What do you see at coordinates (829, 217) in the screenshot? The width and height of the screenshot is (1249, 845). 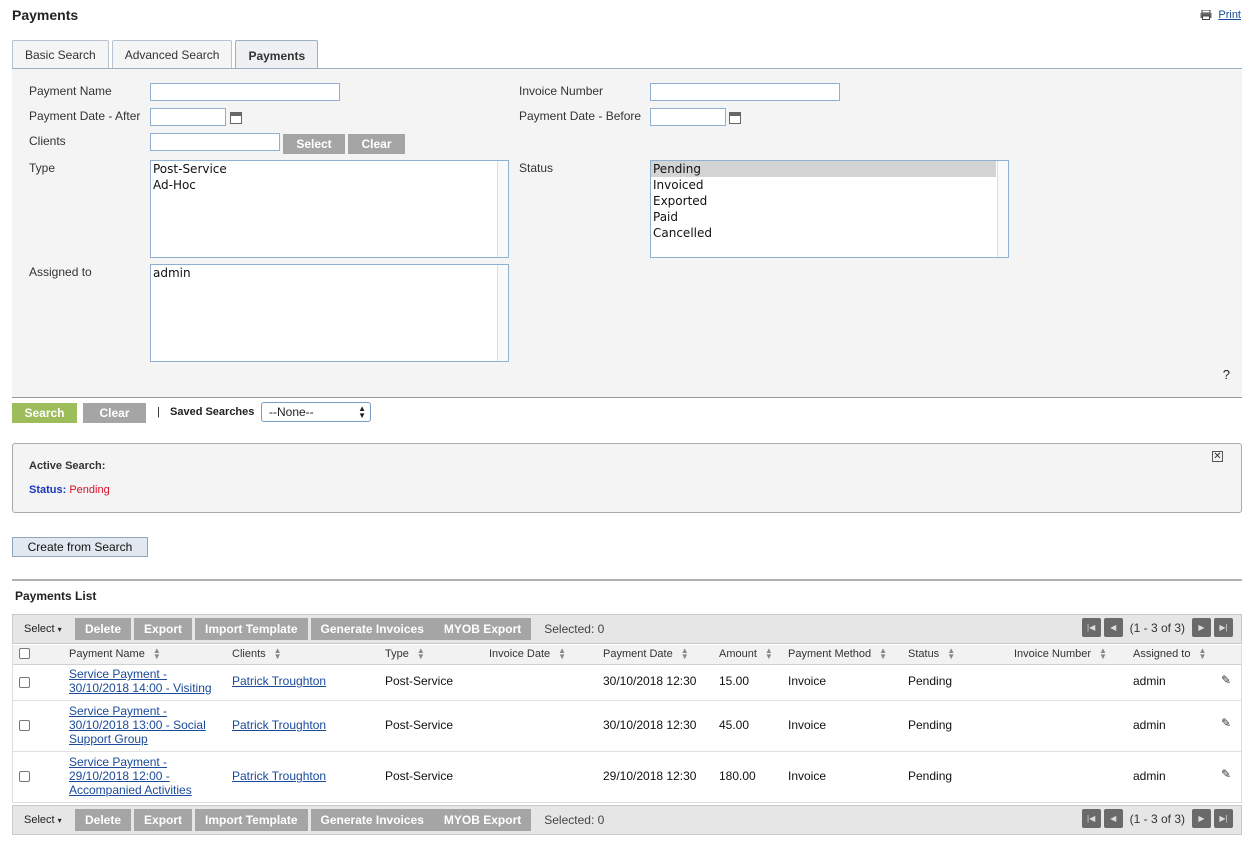 I see `status-option: Paid` at bounding box center [829, 217].